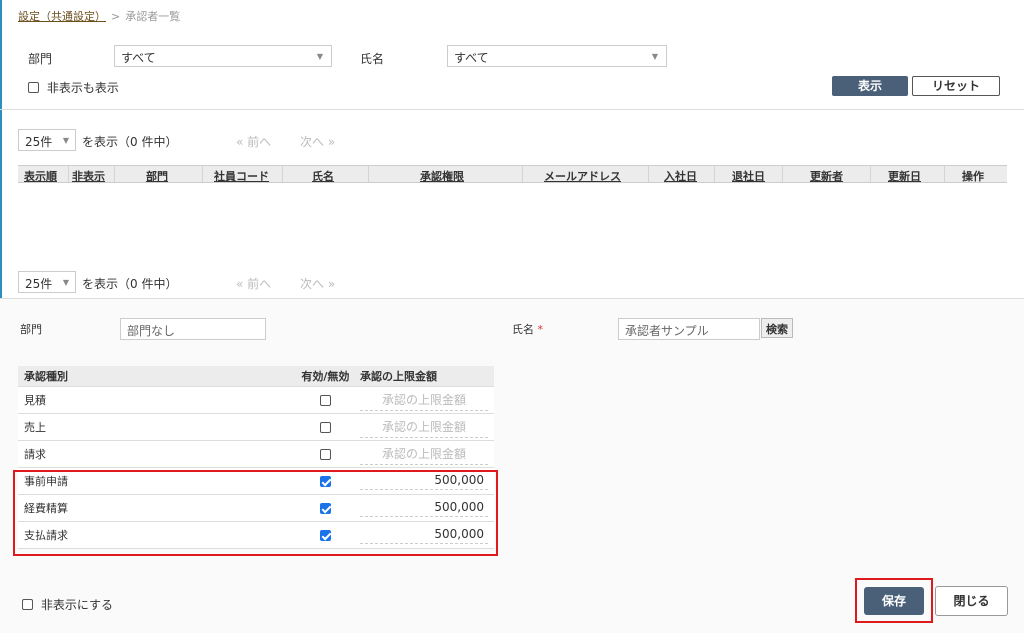  Describe the element at coordinates (82, 88) in the screenshot. I see `show-hidden-label: 非表示も表示` at that location.